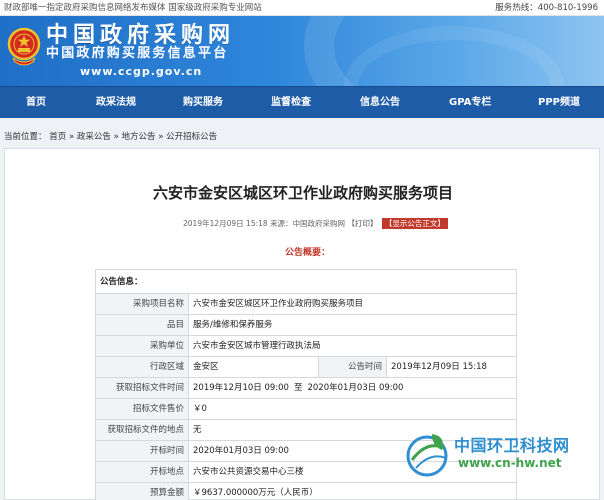  Describe the element at coordinates (142, 430) in the screenshot. I see `cell-label: 获取招标文件的地点` at that location.